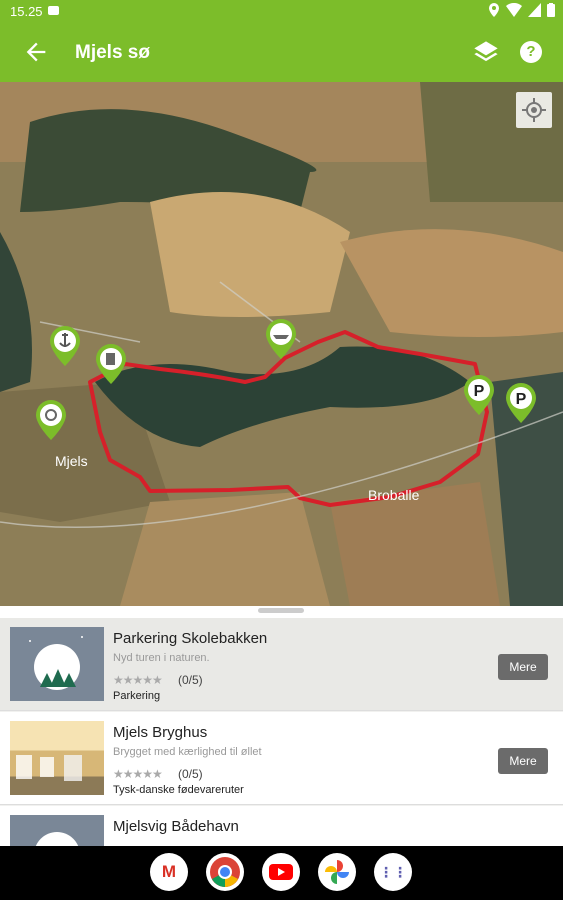 This screenshot has width=563, height=905. I want to click on map-pin-info-icon, so click(51, 420).